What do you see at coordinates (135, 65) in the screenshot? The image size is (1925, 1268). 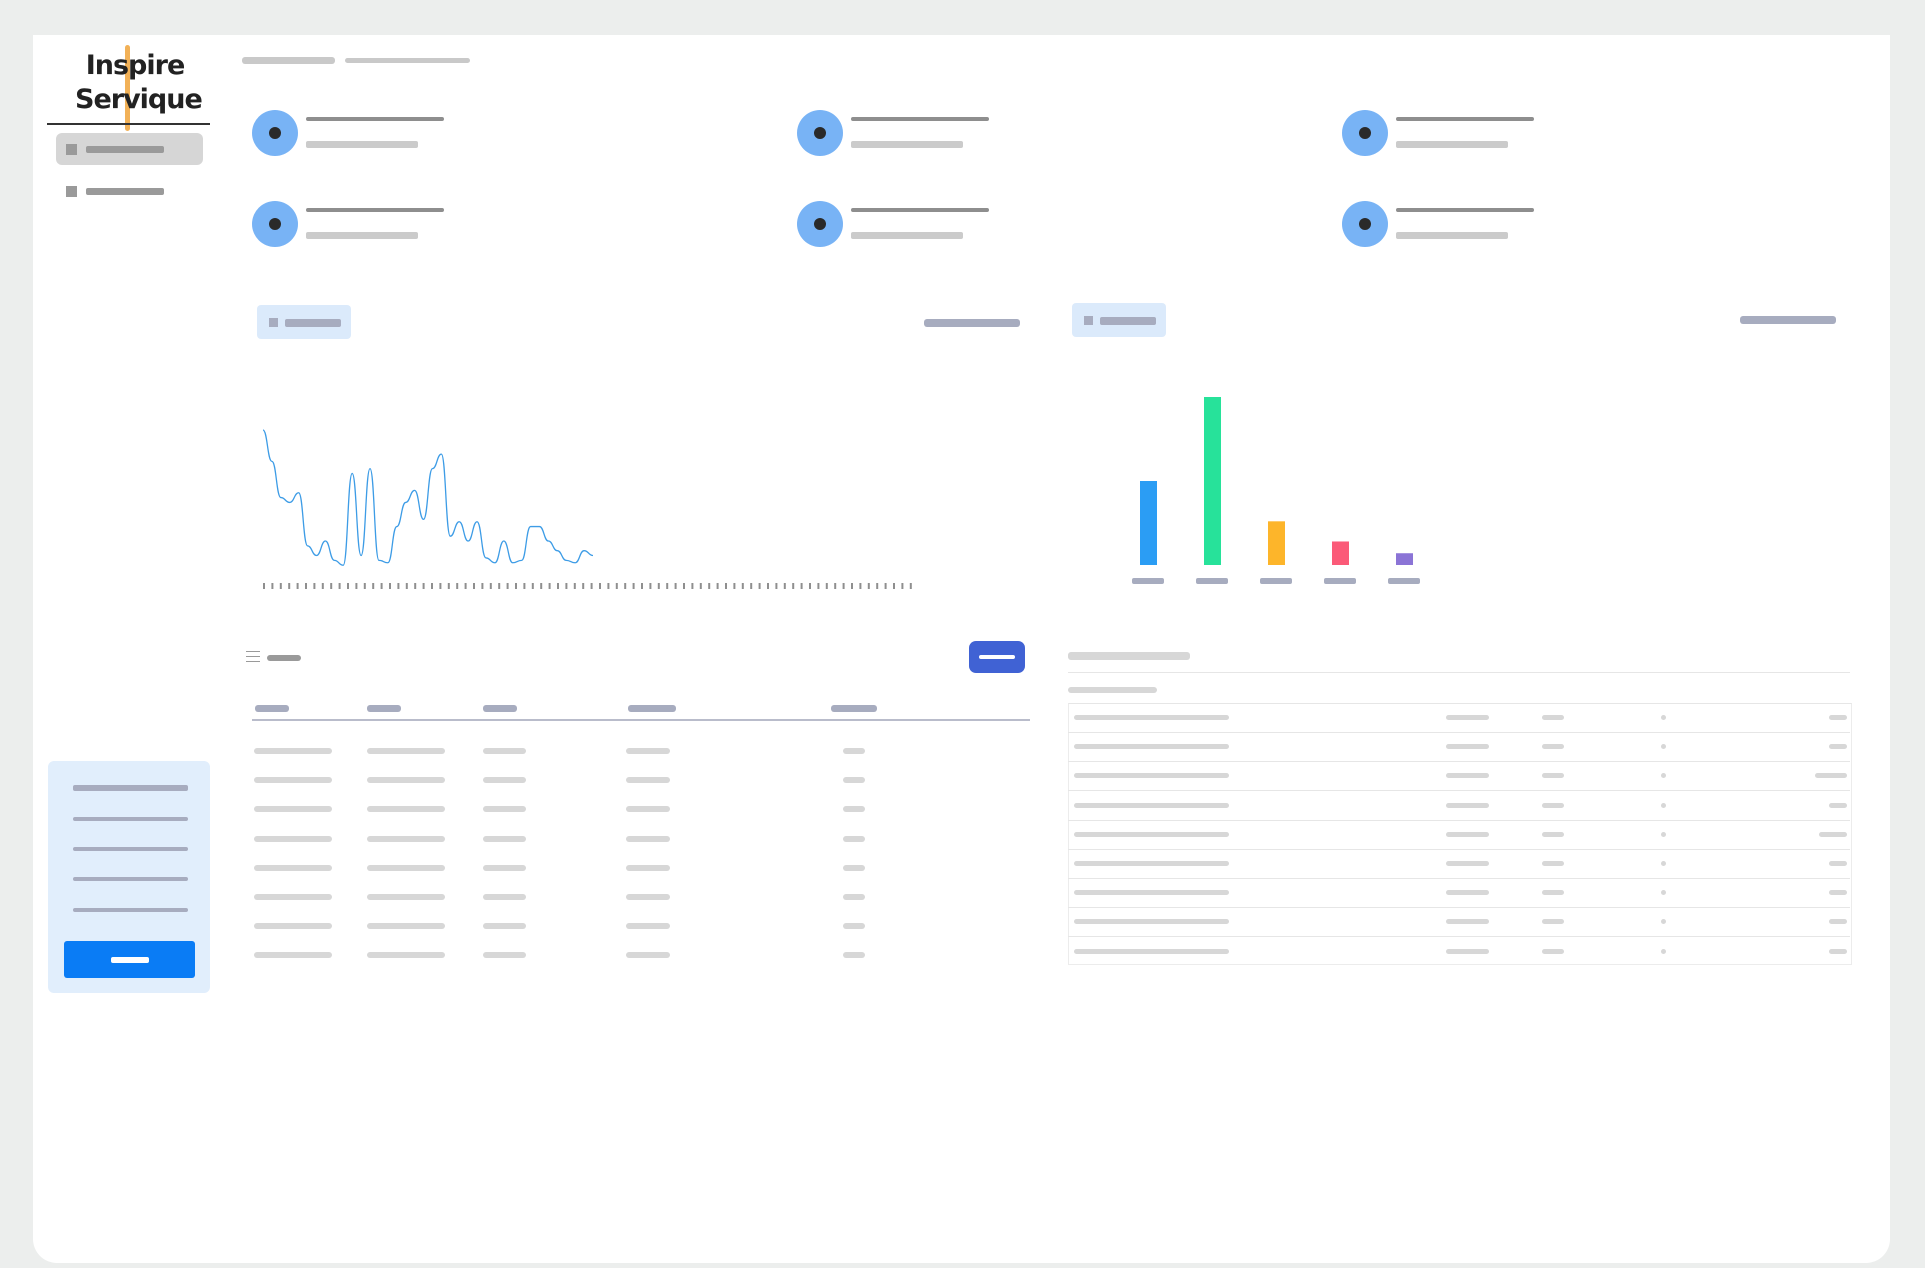 I see `logo-line-1: Inspire` at bounding box center [135, 65].